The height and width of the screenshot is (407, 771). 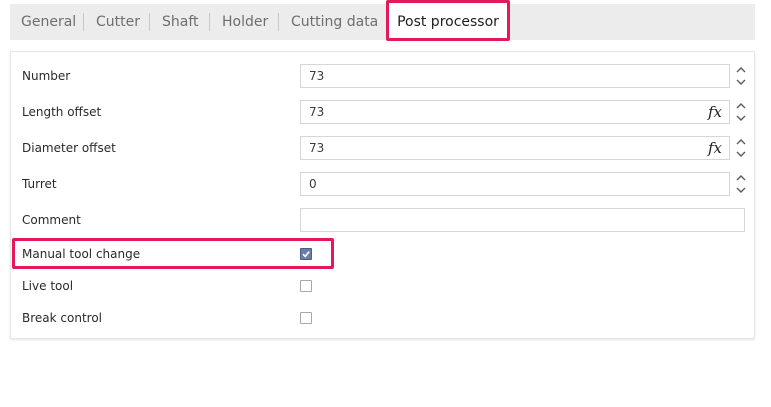 I want to click on length-offset-value: 73, so click(x=317, y=112).